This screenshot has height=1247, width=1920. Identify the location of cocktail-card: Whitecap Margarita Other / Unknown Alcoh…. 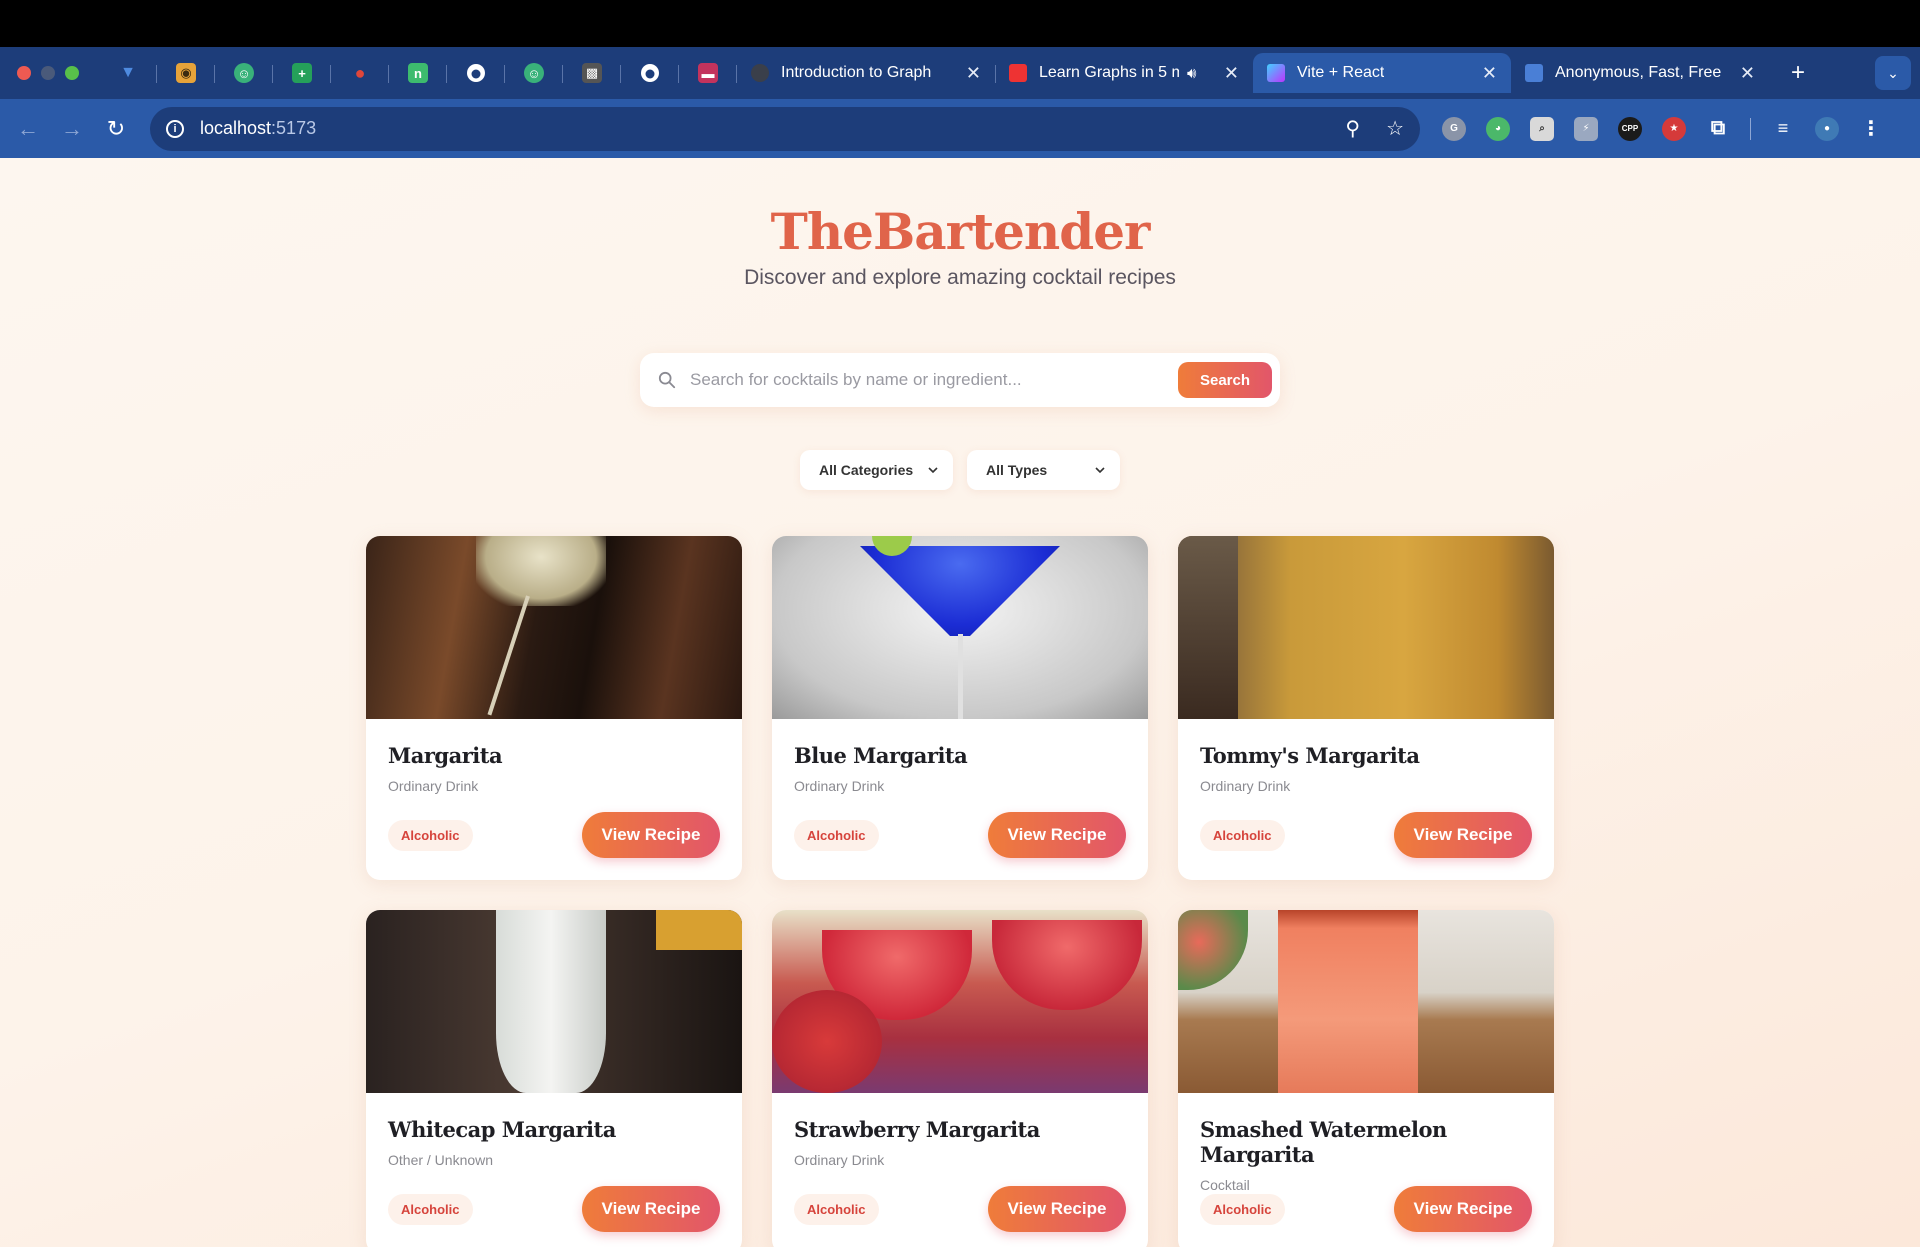
(554, 1078).